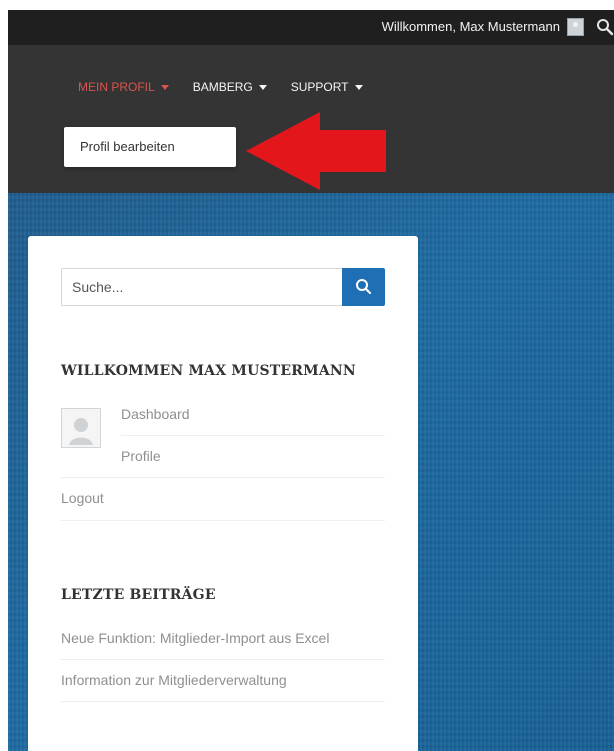  I want to click on search-form, so click(223, 287).